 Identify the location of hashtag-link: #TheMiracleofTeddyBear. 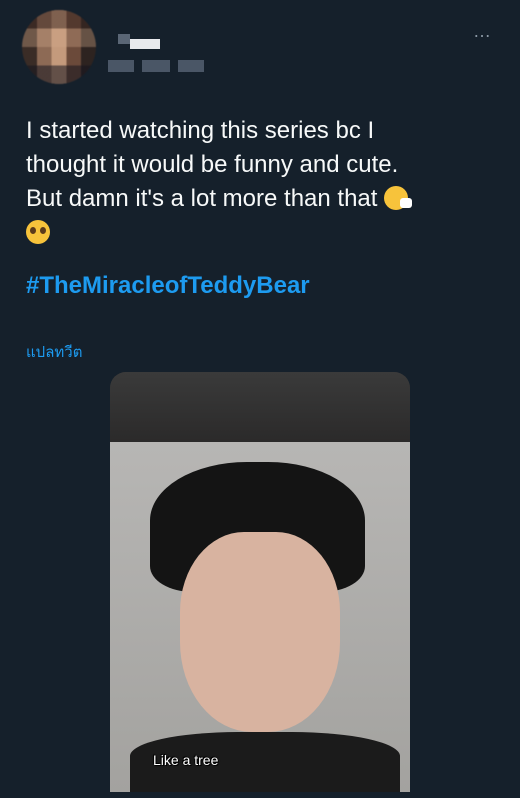
(168, 286).